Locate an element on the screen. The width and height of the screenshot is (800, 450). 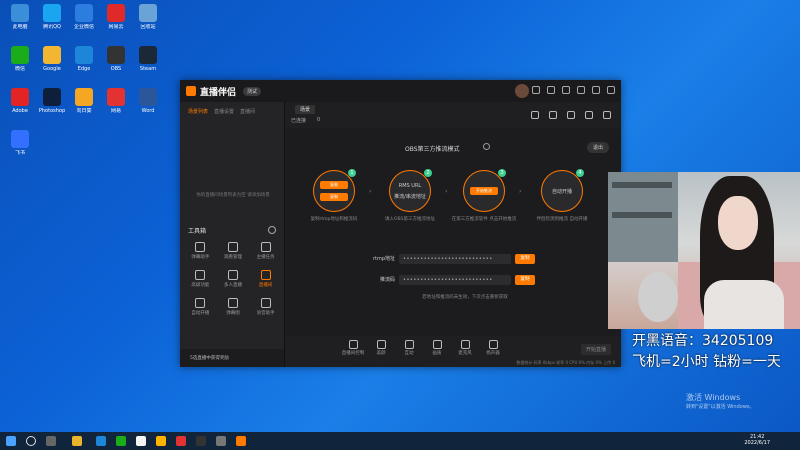
desktop-icon-label: Google is located at coordinates (52, 69).